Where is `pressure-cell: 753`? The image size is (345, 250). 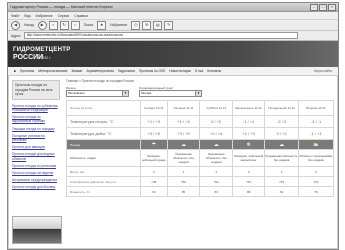
pressure-cell: 753 is located at coordinates (282, 181).